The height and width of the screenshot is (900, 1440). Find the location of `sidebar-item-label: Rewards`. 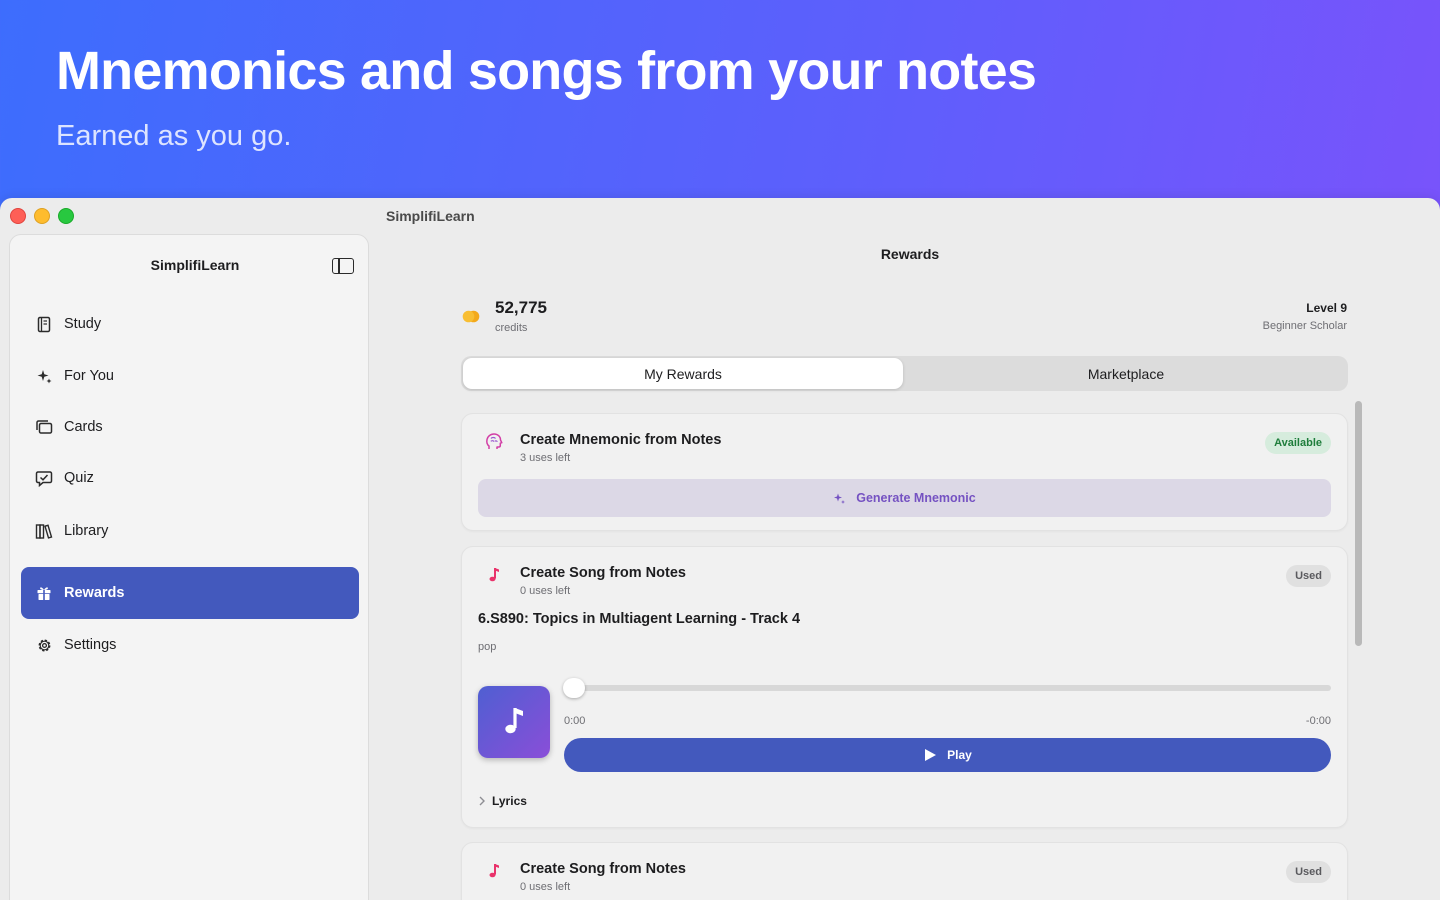

sidebar-item-label: Rewards is located at coordinates (94, 593).